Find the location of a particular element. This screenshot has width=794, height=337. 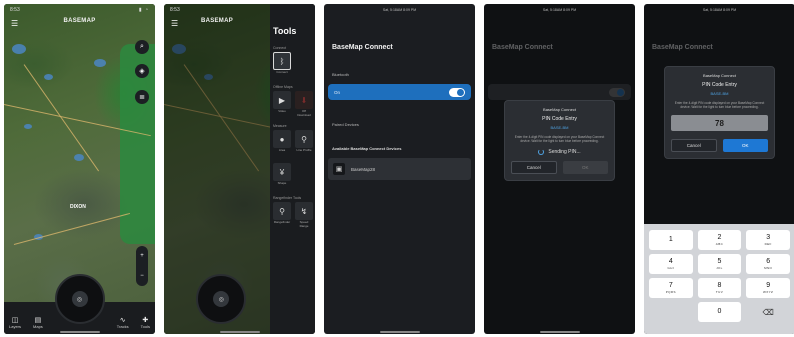

nav-item-maps: ▤ Maps is located at coordinates (38, 322).